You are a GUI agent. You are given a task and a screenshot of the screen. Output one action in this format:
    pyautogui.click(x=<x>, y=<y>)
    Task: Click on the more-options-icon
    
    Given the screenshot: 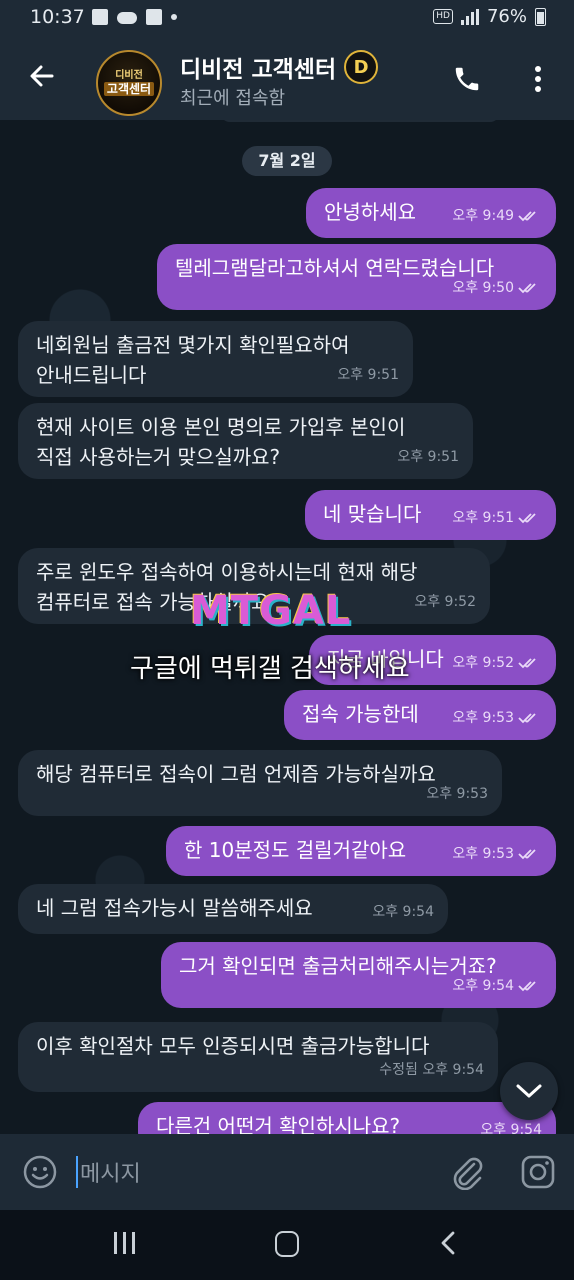 What is the action you would take?
    pyautogui.click(x=538, y=79)
    